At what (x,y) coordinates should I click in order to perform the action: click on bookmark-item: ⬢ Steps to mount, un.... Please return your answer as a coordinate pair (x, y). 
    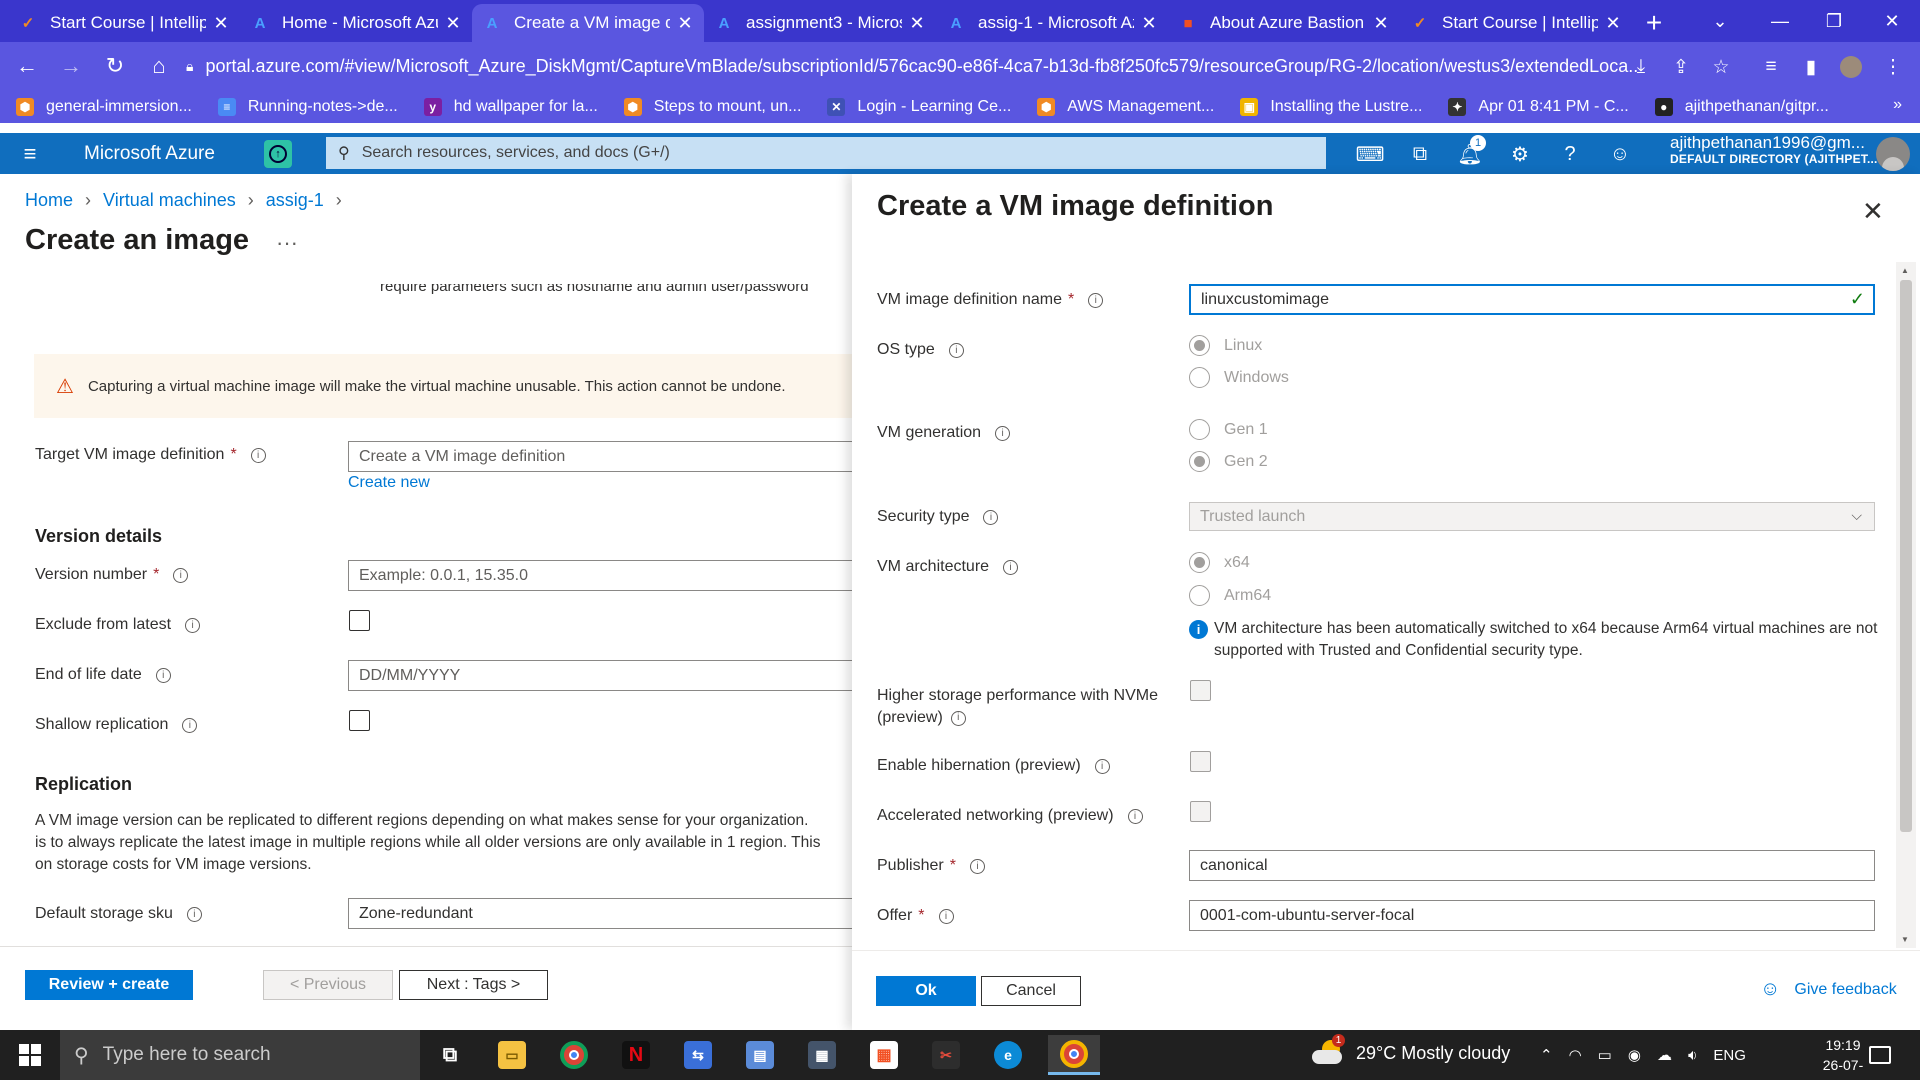
    Looking at the image, I should click on (712, 106).